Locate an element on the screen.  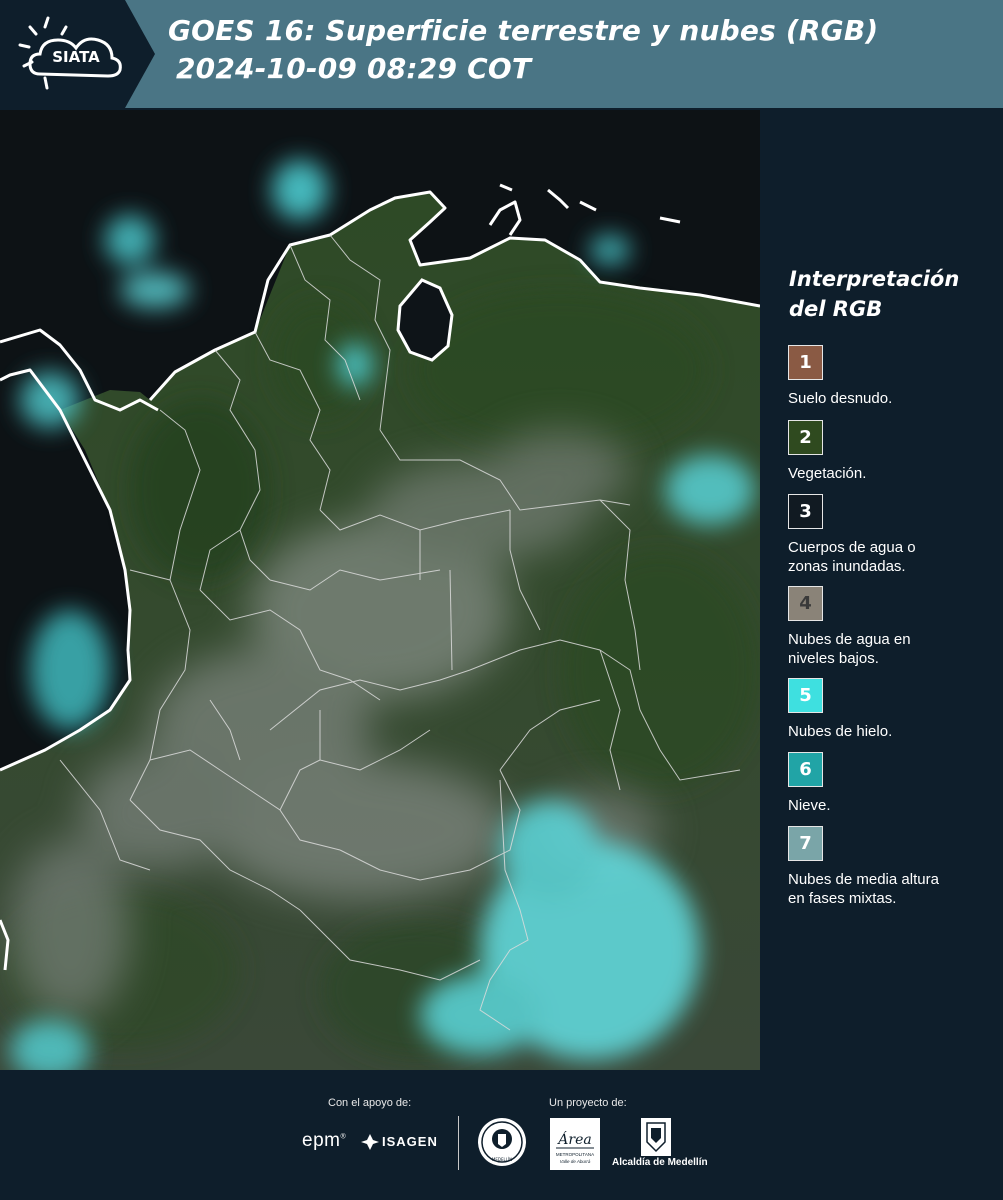
isagen-logo: ISAGEN is located at coordinates (410, 1141).